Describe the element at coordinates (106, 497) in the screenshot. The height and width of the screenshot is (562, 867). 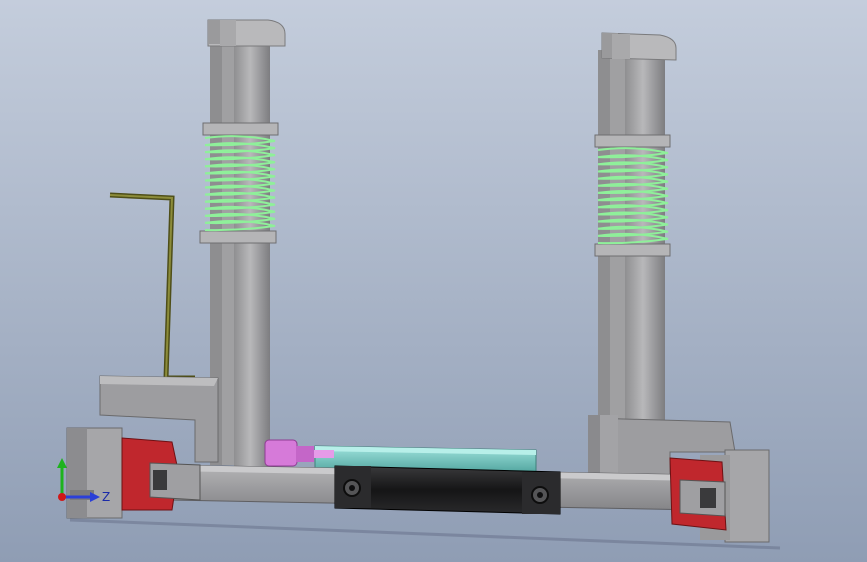
I see `triad-z-label: Z` at that location.